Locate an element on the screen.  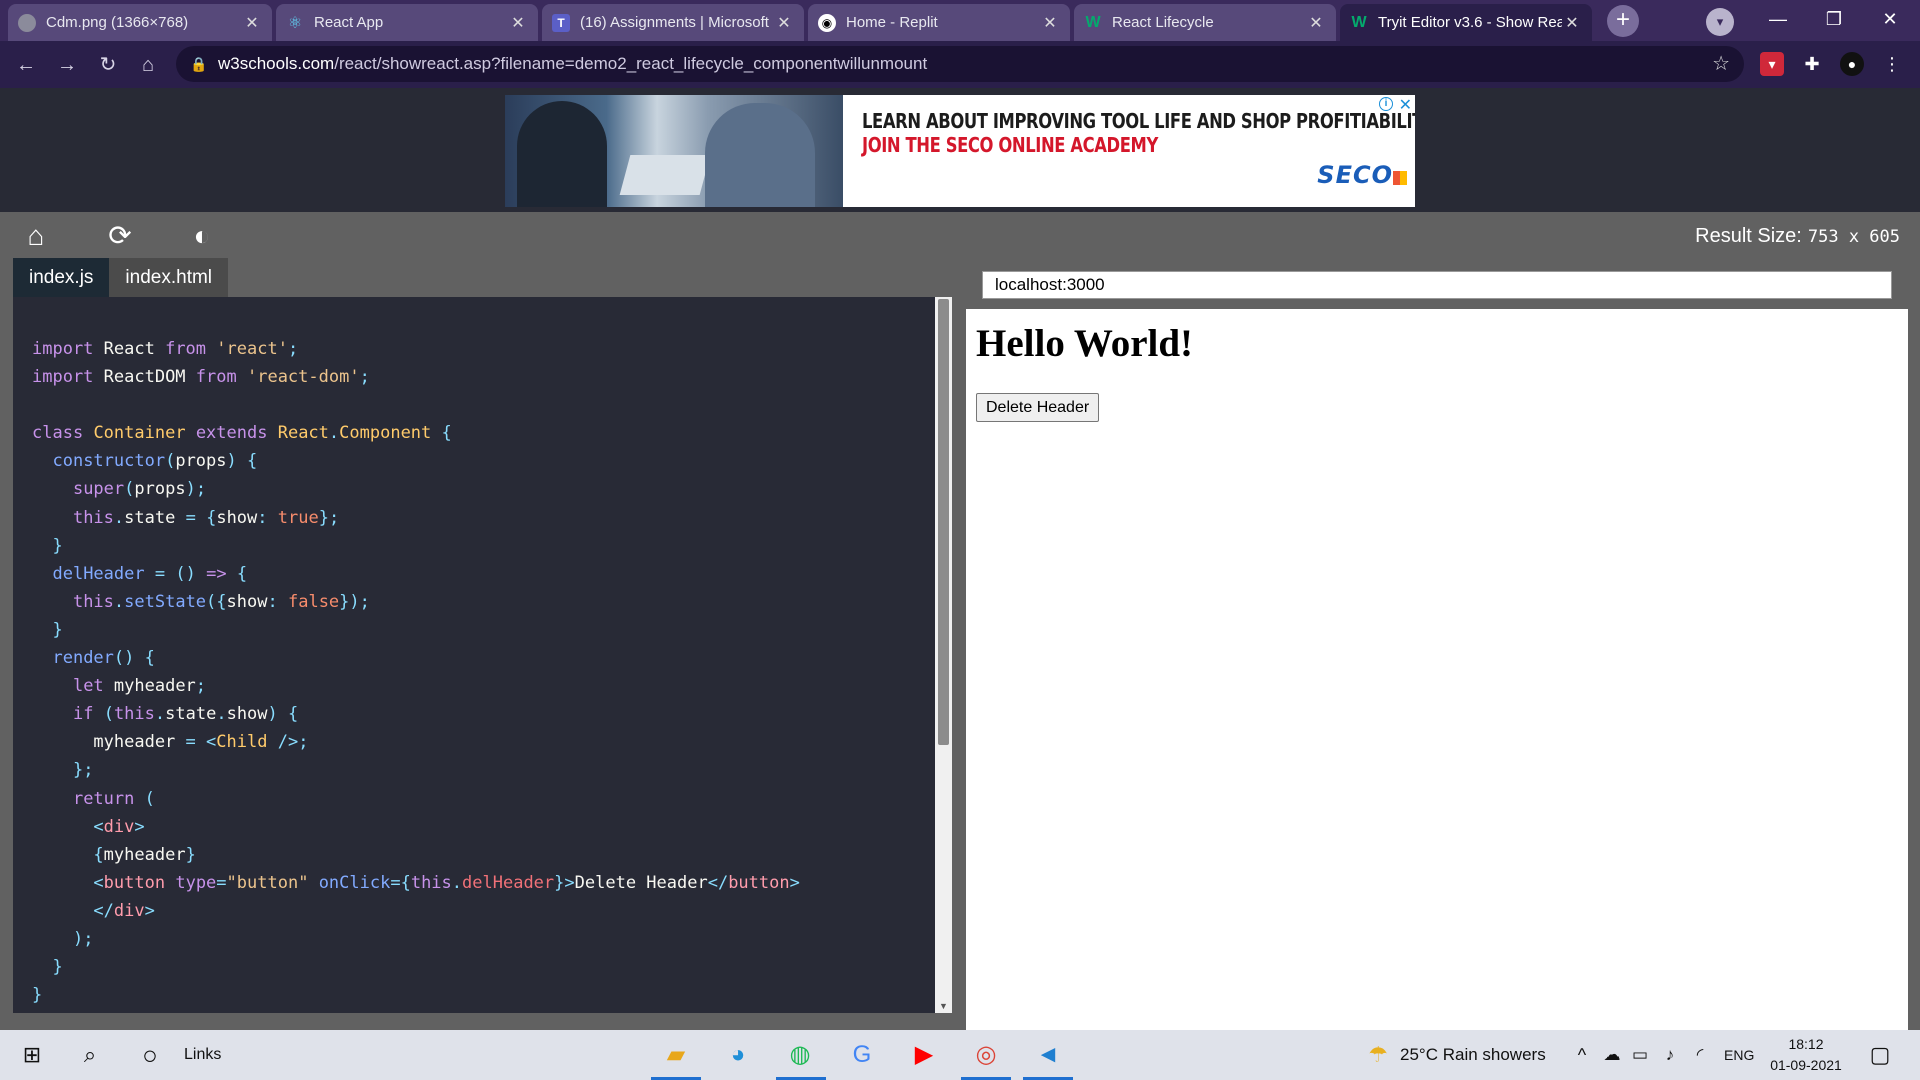
react-icon: ⚛ is located at coordinates (295, 23).